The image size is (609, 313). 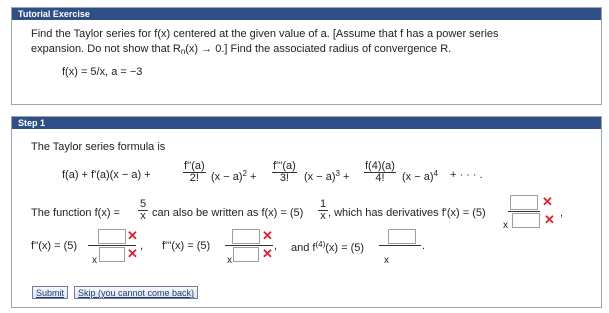 I want to click on term2-den: 2!, so click(x=194, y=178).